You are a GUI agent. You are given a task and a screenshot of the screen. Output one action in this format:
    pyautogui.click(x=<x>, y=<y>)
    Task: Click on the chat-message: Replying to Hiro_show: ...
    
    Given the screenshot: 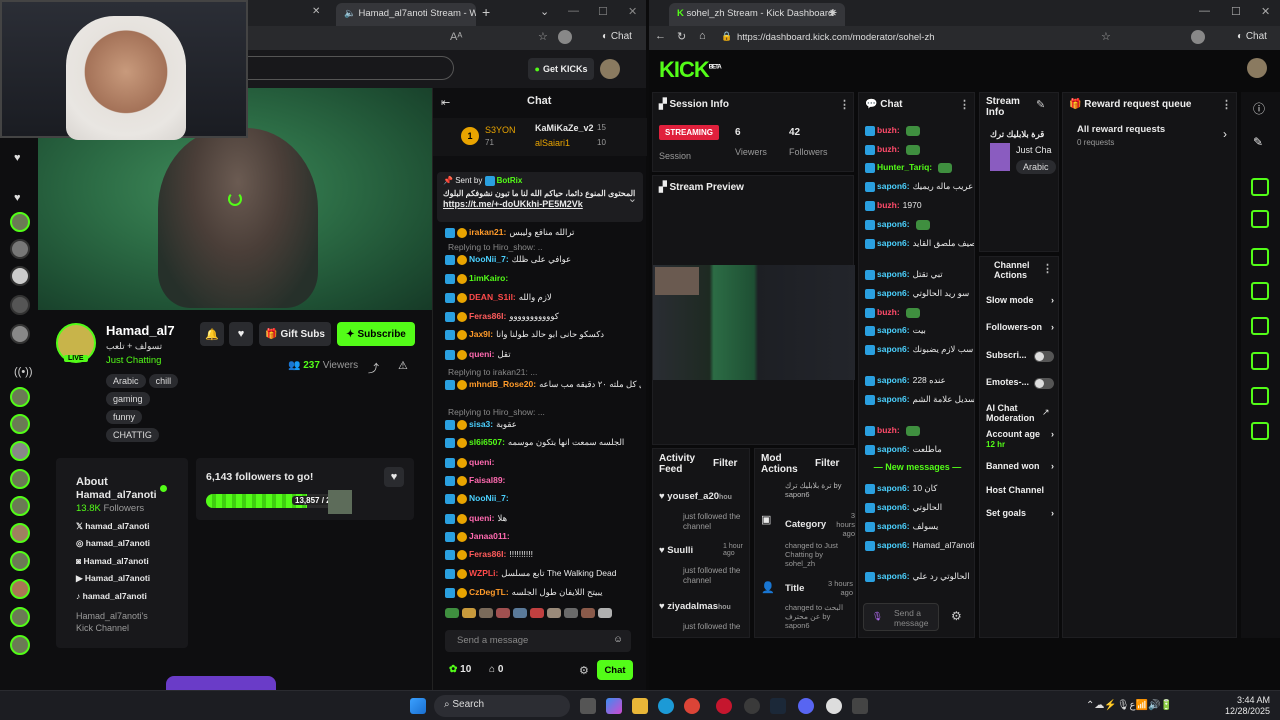 What is the action you would take?
    pyautogui.click(x=543, y=412)
    